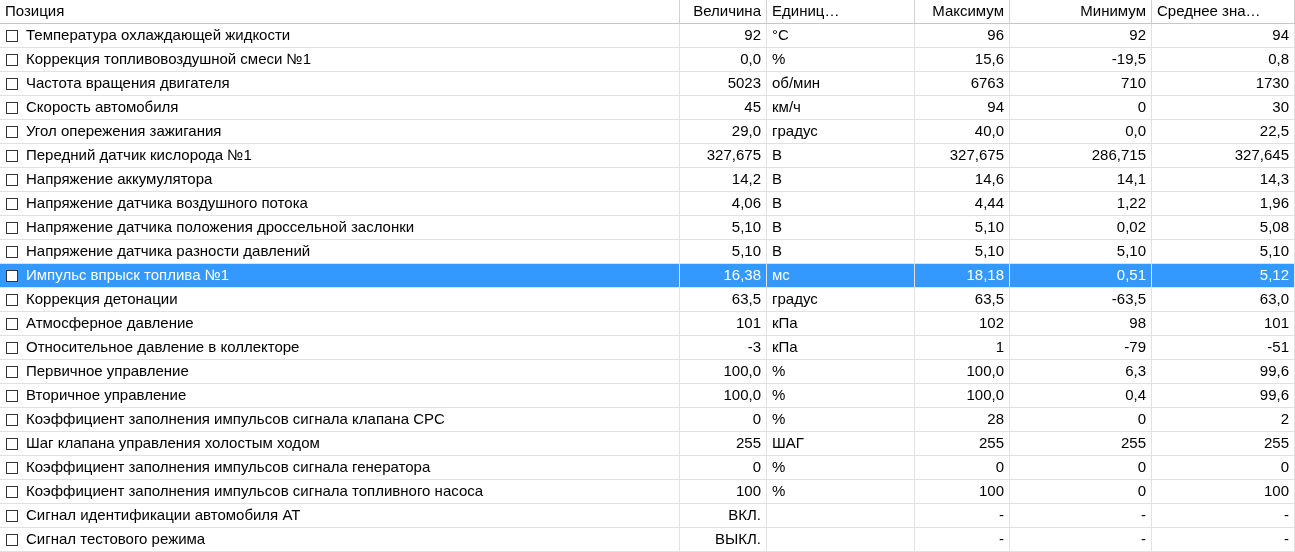  Describe the element at coordinates (647, 396) in the screenshot. I see `table-row: Вторичное управление 100,0 % 100,0 0,4 99,6` at that location.